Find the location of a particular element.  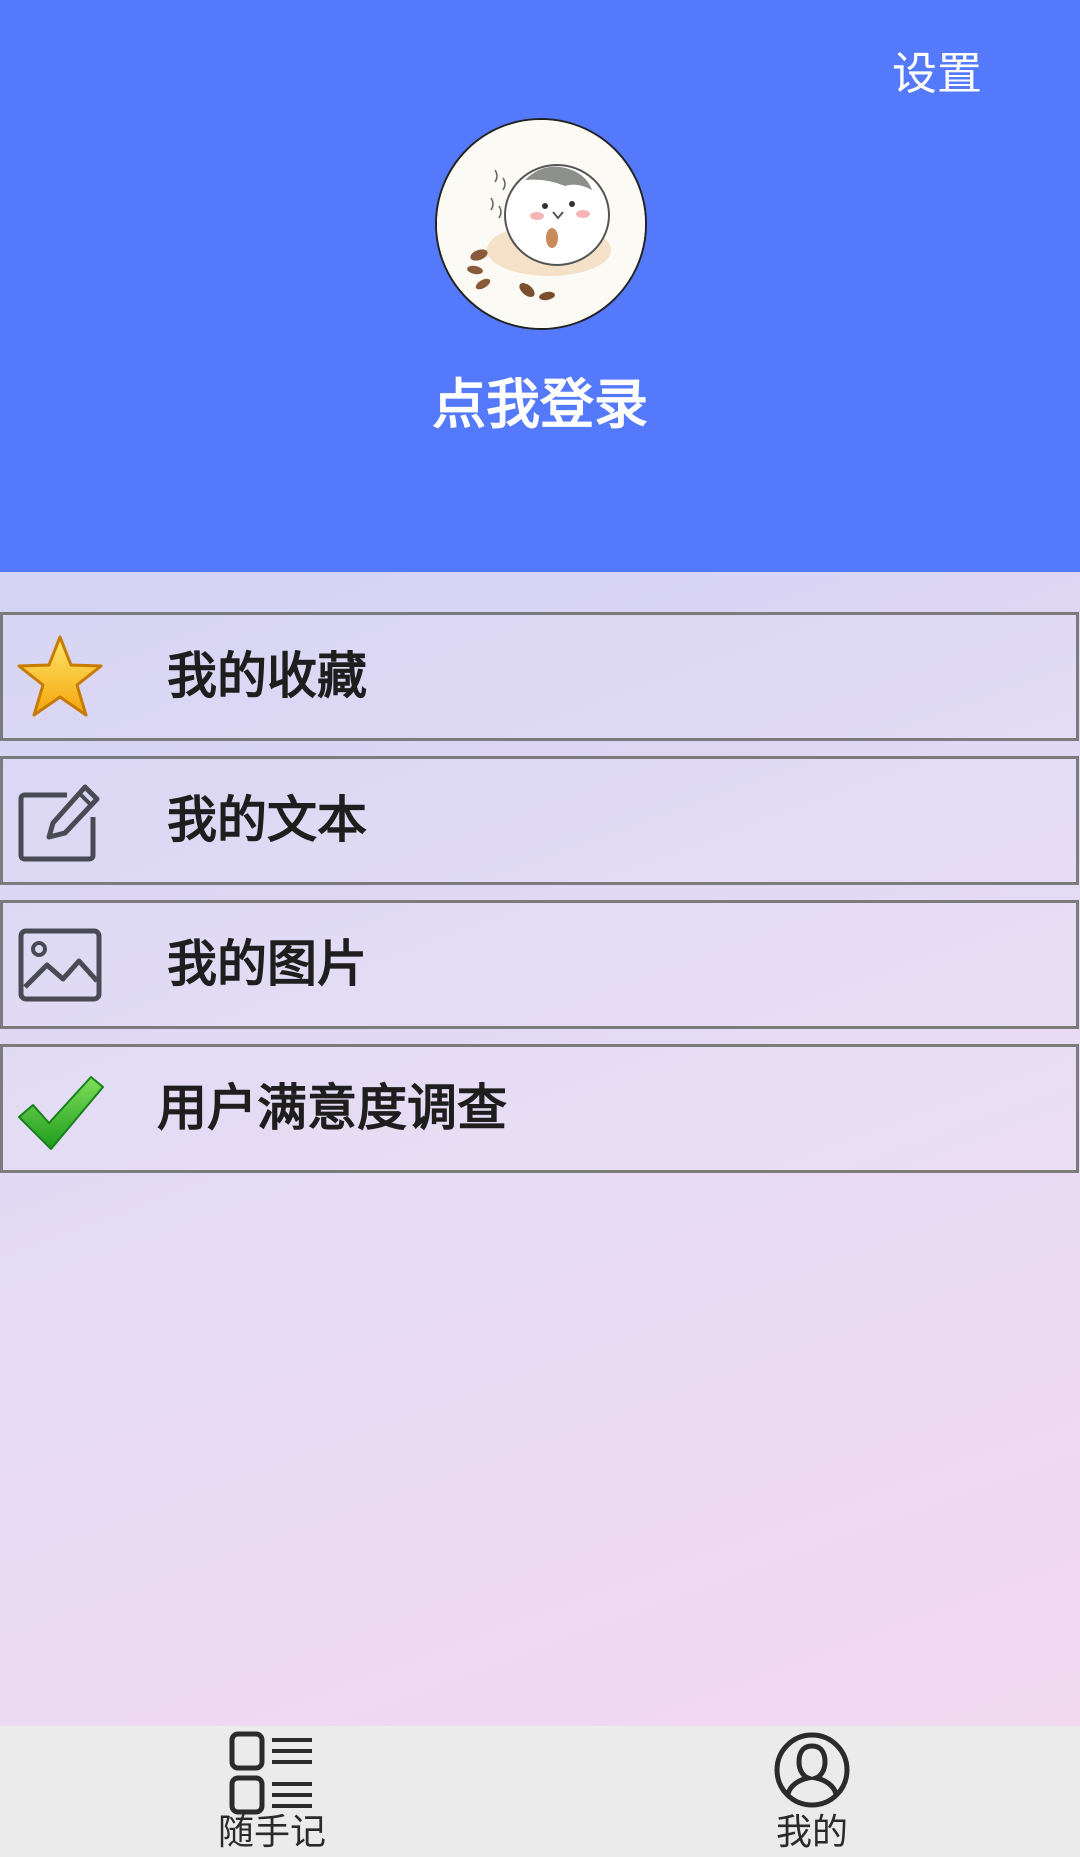

menu-item-favorites: 我的收藏 is located at coordinates (539, 676).